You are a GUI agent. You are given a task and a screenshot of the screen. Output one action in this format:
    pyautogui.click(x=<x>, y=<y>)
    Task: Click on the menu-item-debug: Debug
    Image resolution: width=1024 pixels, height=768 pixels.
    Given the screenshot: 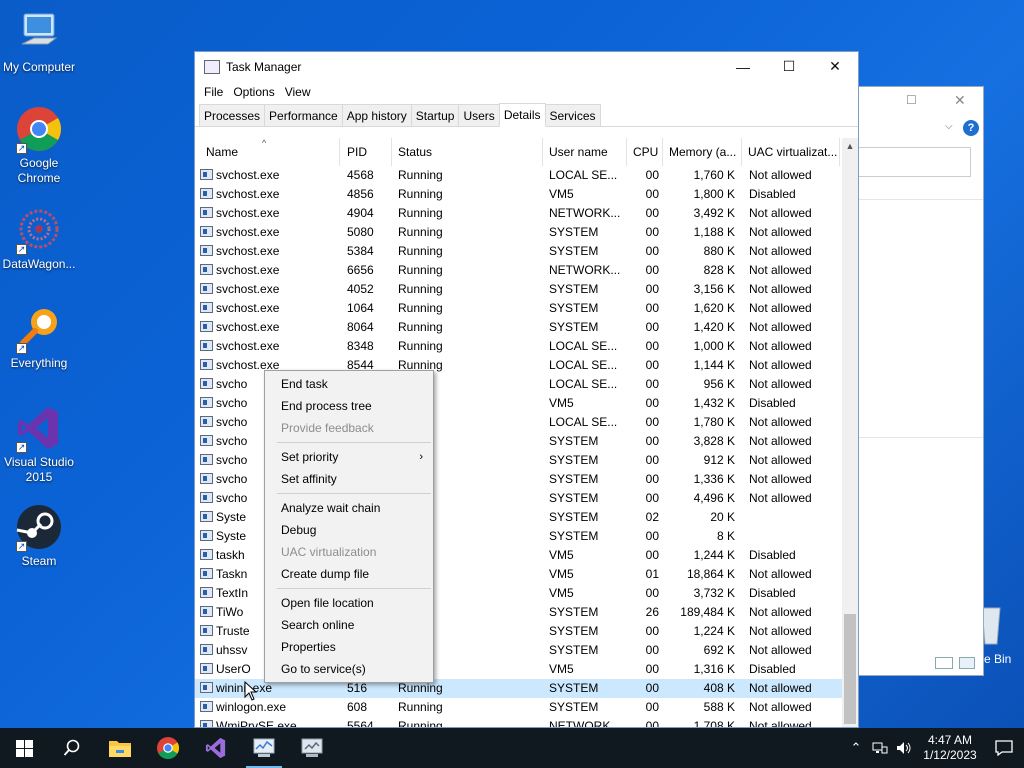 What is the action you would take?
    pyautogui.click(x=349, y=530)
    